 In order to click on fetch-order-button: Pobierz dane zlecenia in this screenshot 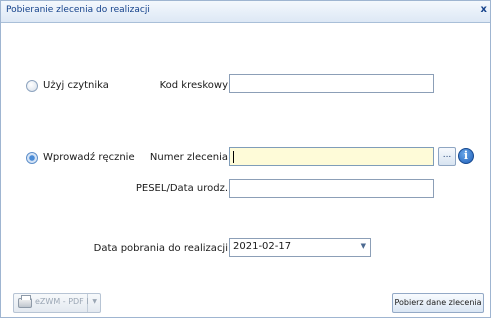, I will do `click(438, 303)`.